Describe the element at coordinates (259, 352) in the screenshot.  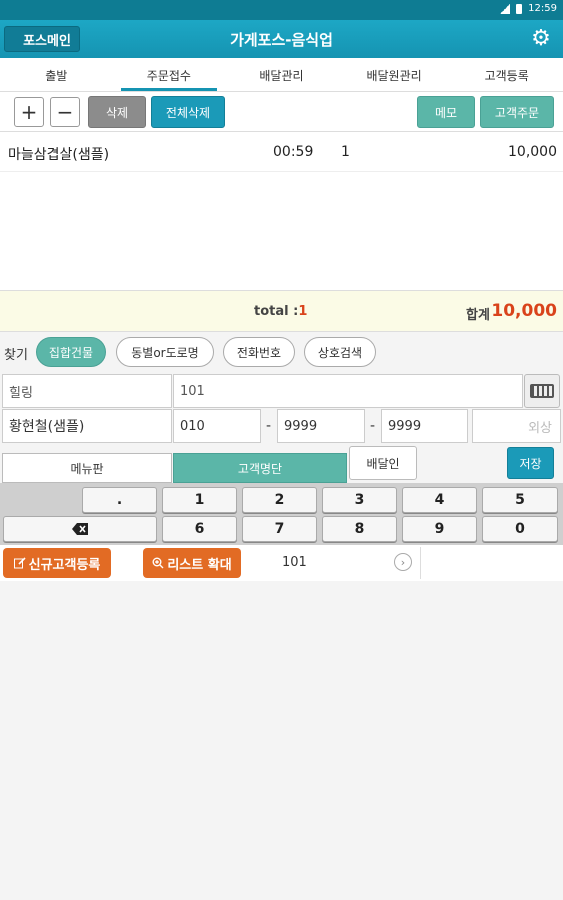
I see `search-option-phone: 전화번호` at that location.